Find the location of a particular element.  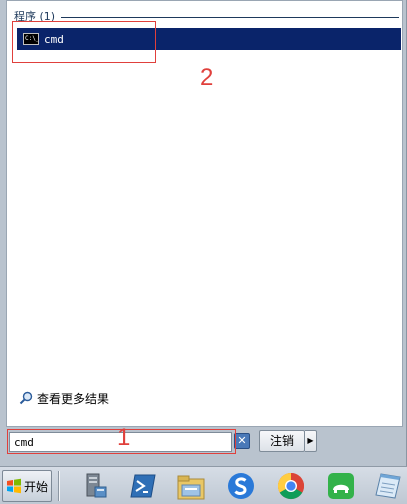

group-header-divider is located at coordinates (230, 17).